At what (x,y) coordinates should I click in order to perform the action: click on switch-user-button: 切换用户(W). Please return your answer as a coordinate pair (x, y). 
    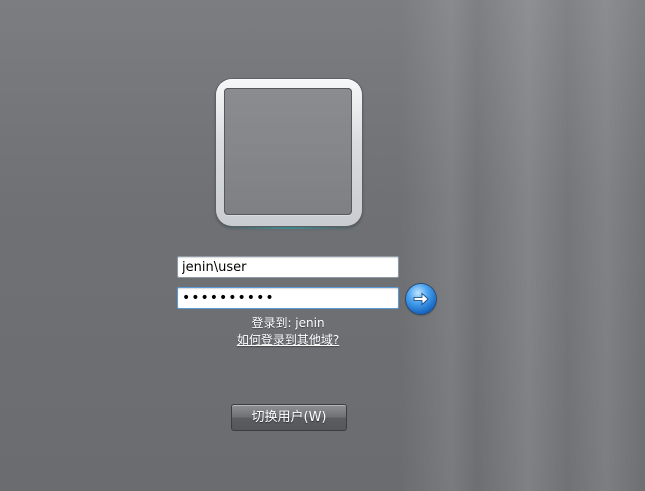
    Looking at the image, I should click on (289, 417).